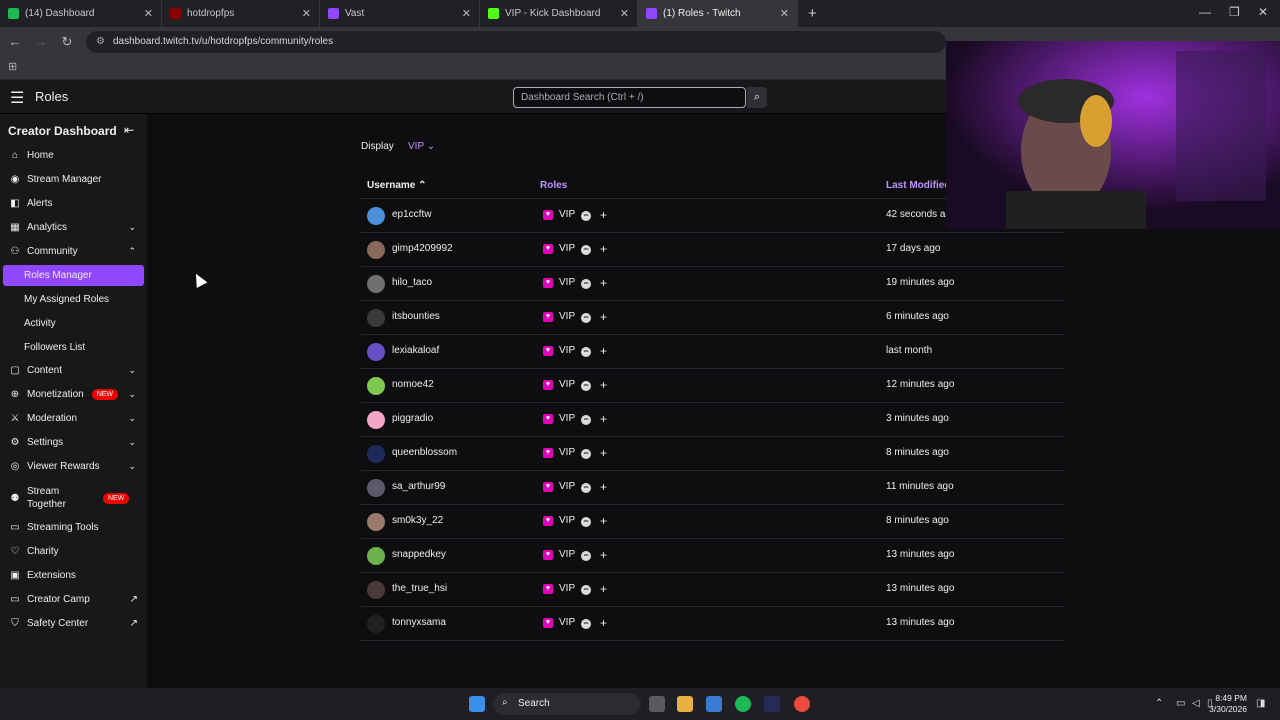 The image size is (1280, 720). Describe the element at coordinates (1228, 704) in the screenshot. I see `taskbar-clock: 8:49 PM 3/30/2026` at that location.